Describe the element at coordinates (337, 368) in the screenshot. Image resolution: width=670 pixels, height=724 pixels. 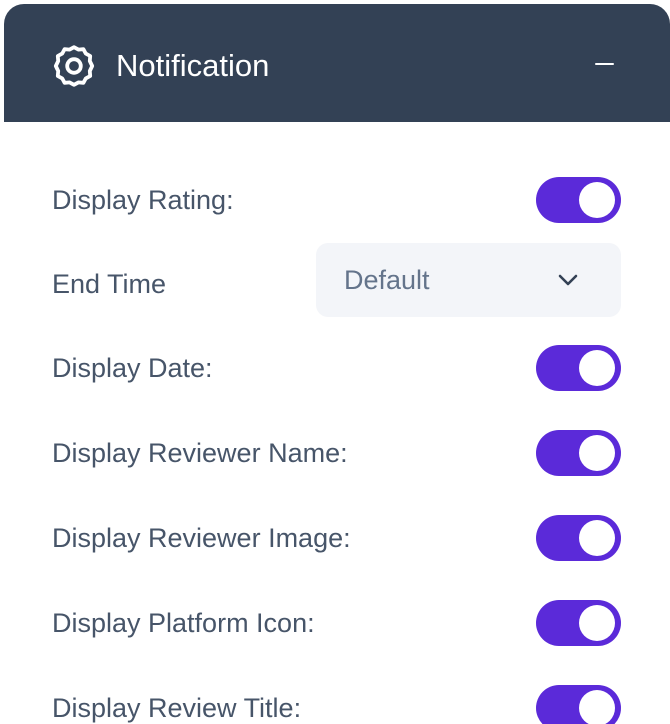
I see `setting-row-display-date: Display Date:` at that location.